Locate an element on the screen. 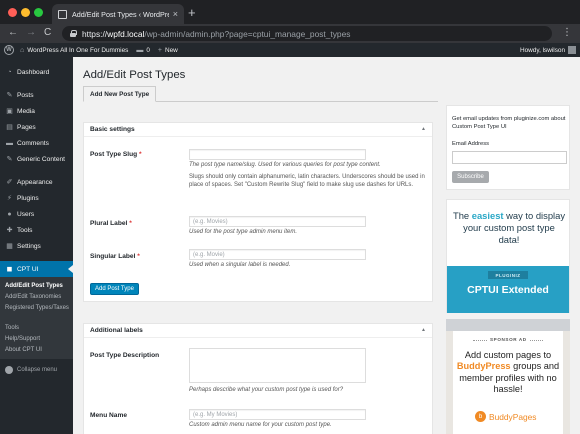 This screenshot has width=580, height=434. pages-icon: ▤ is located at coordinates (9, 127).